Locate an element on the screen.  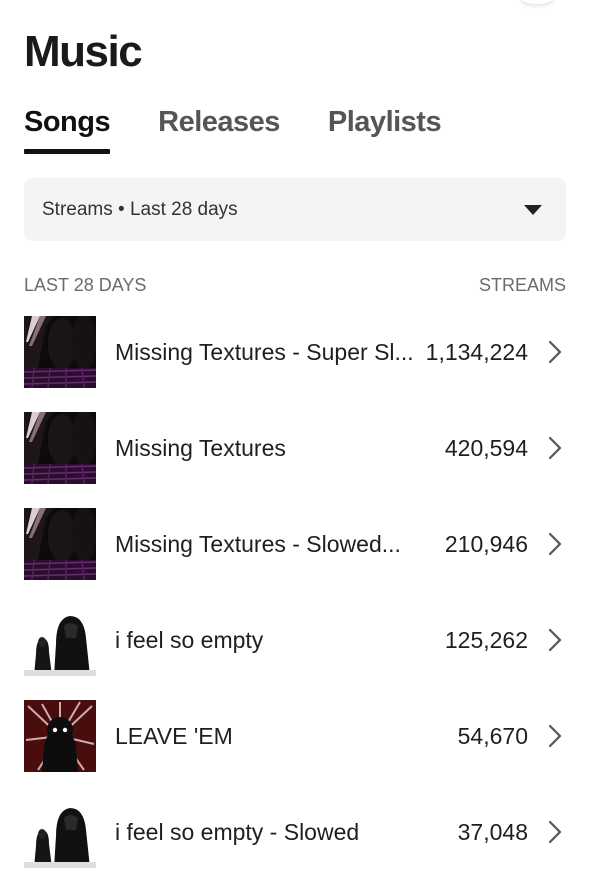
song-row: LEAVE 'EM 54,670 is located at coordinates (295, 736).